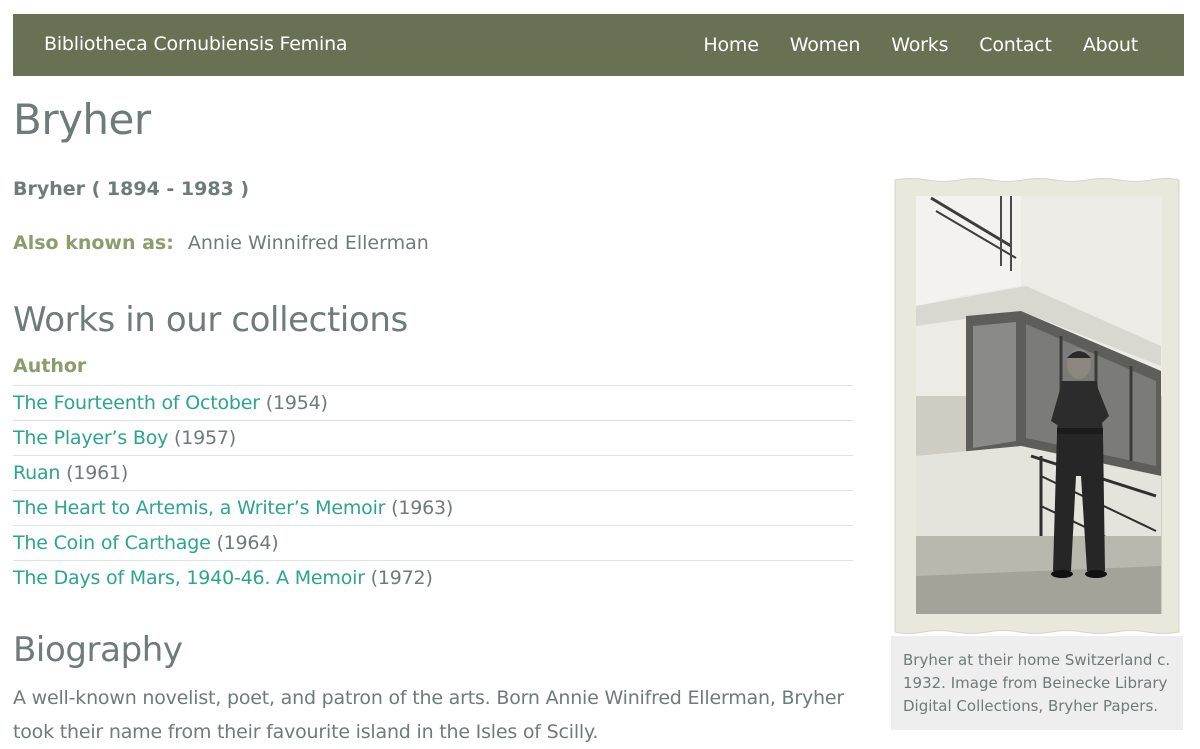 The height and width of the screenshot is (749, 1200). I want to click on work-item: The Coin of Carthage (1964), so click(433, 542).